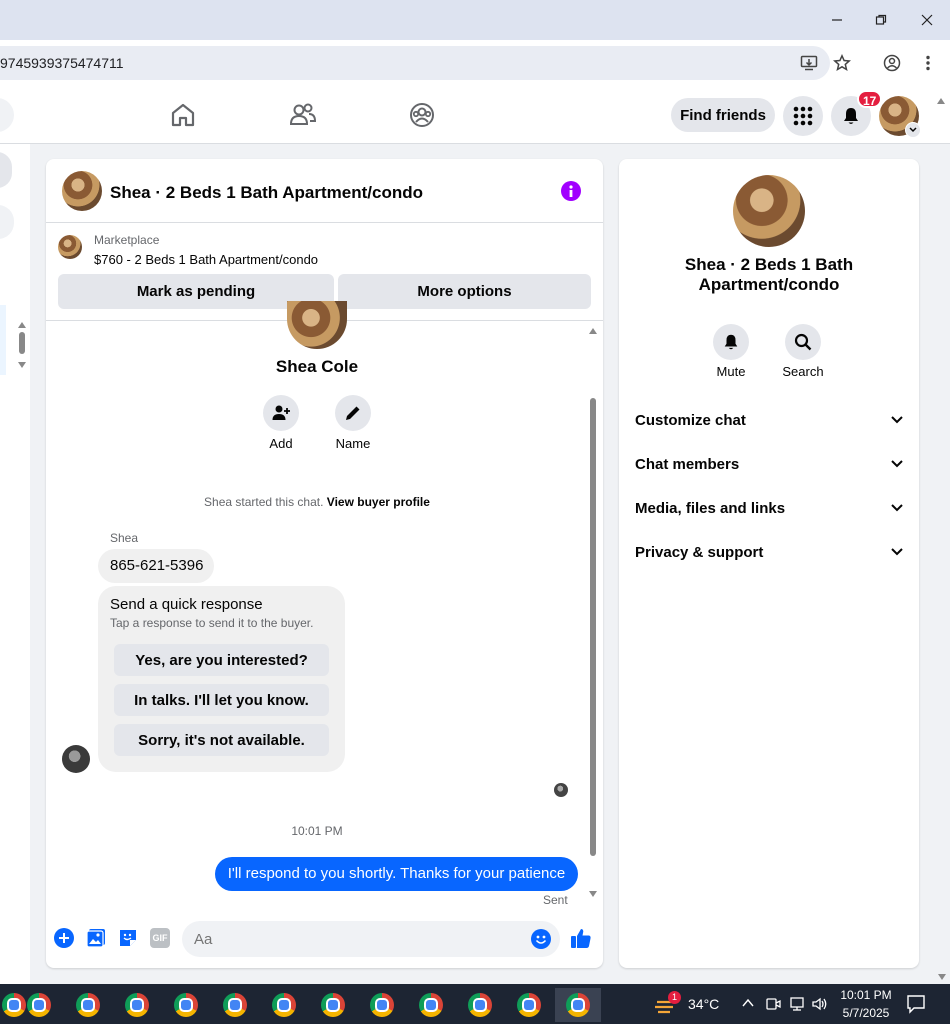  Describe the element at coordinates (593, 612) in the screenshot. I see `thread-scrollbar` at that location.